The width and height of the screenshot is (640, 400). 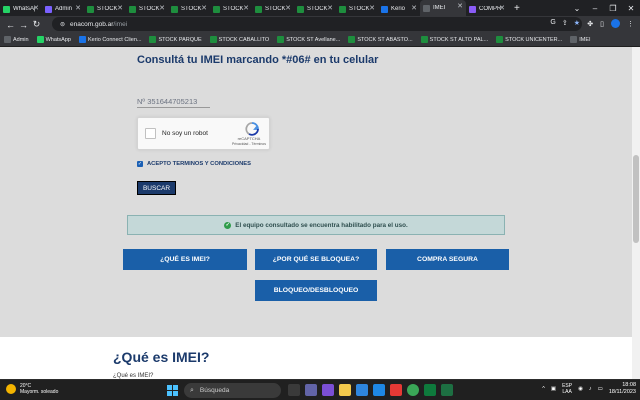 What do you see at coordinates (443, 8) in the screenshot?
I see `browser-tab: IMEI ✕` at bounding box center [443, 8].